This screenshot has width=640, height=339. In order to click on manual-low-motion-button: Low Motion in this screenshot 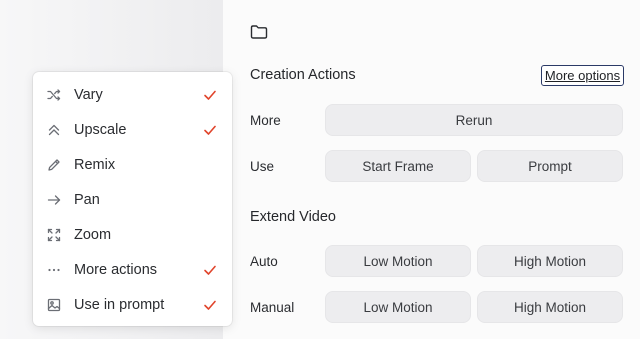, I will do `click(398, 307)`.